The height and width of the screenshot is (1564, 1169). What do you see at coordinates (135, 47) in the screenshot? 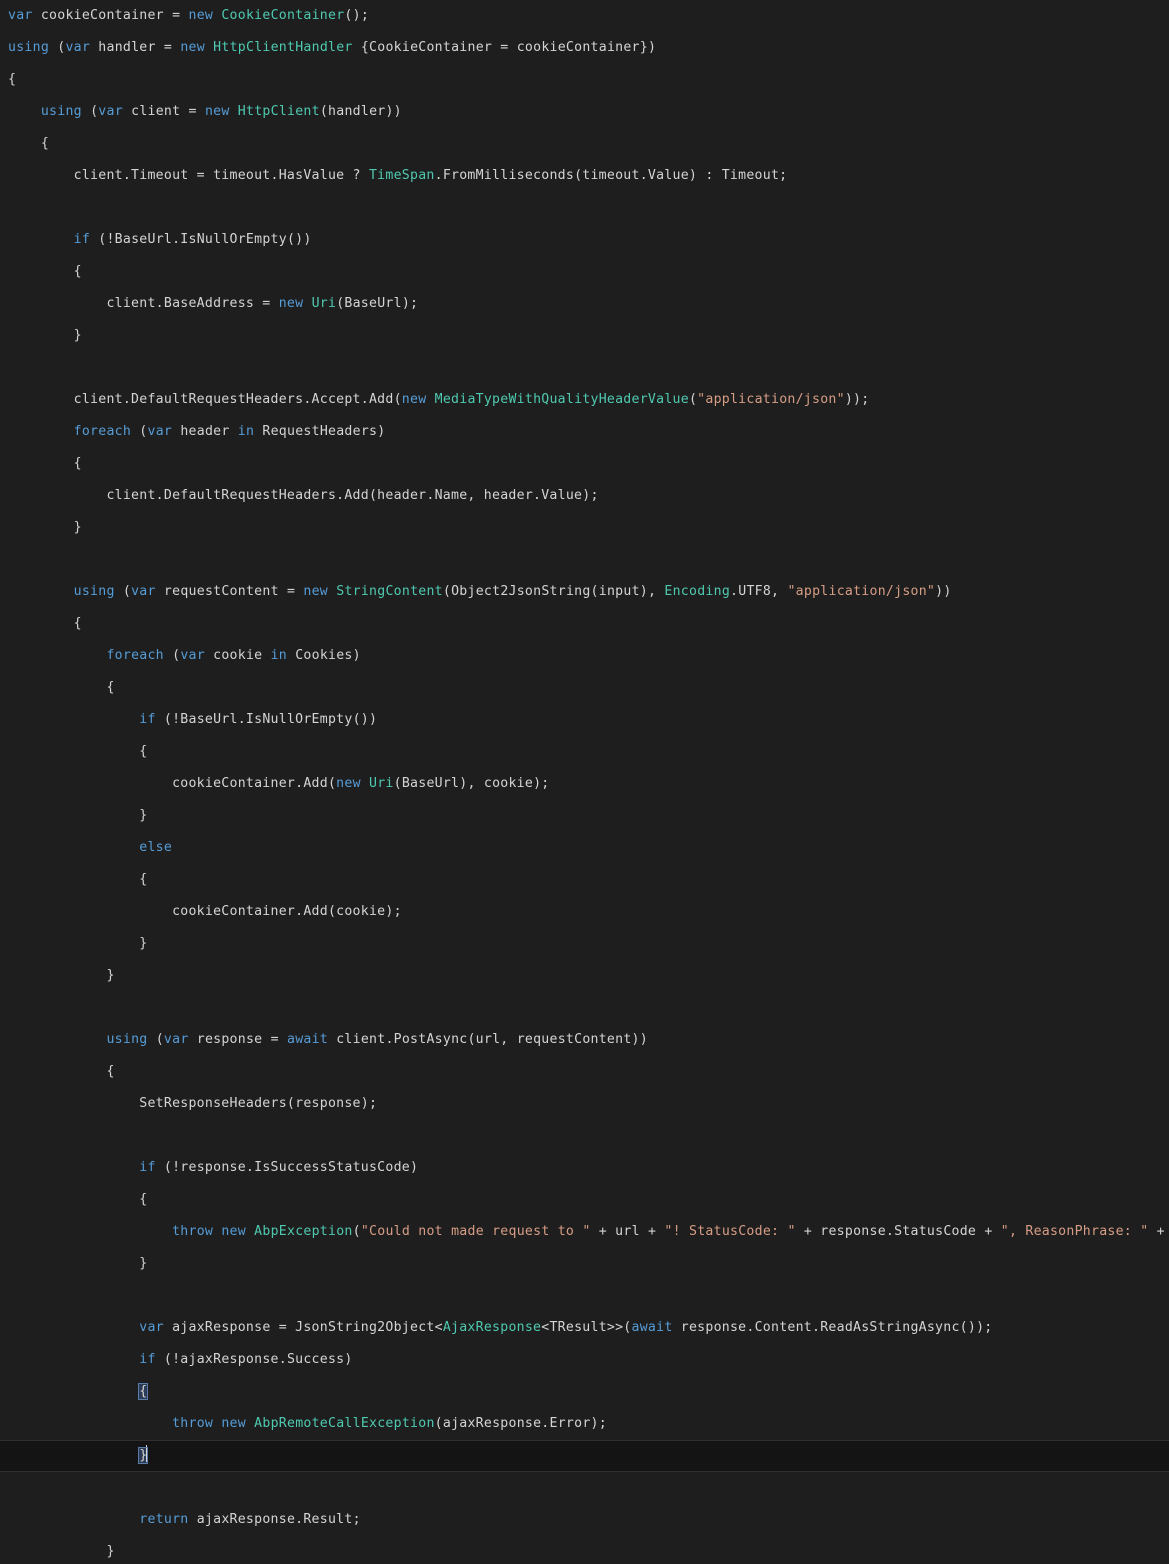
I see `code-token-plain: handler =` at bounding box center [135, 47].